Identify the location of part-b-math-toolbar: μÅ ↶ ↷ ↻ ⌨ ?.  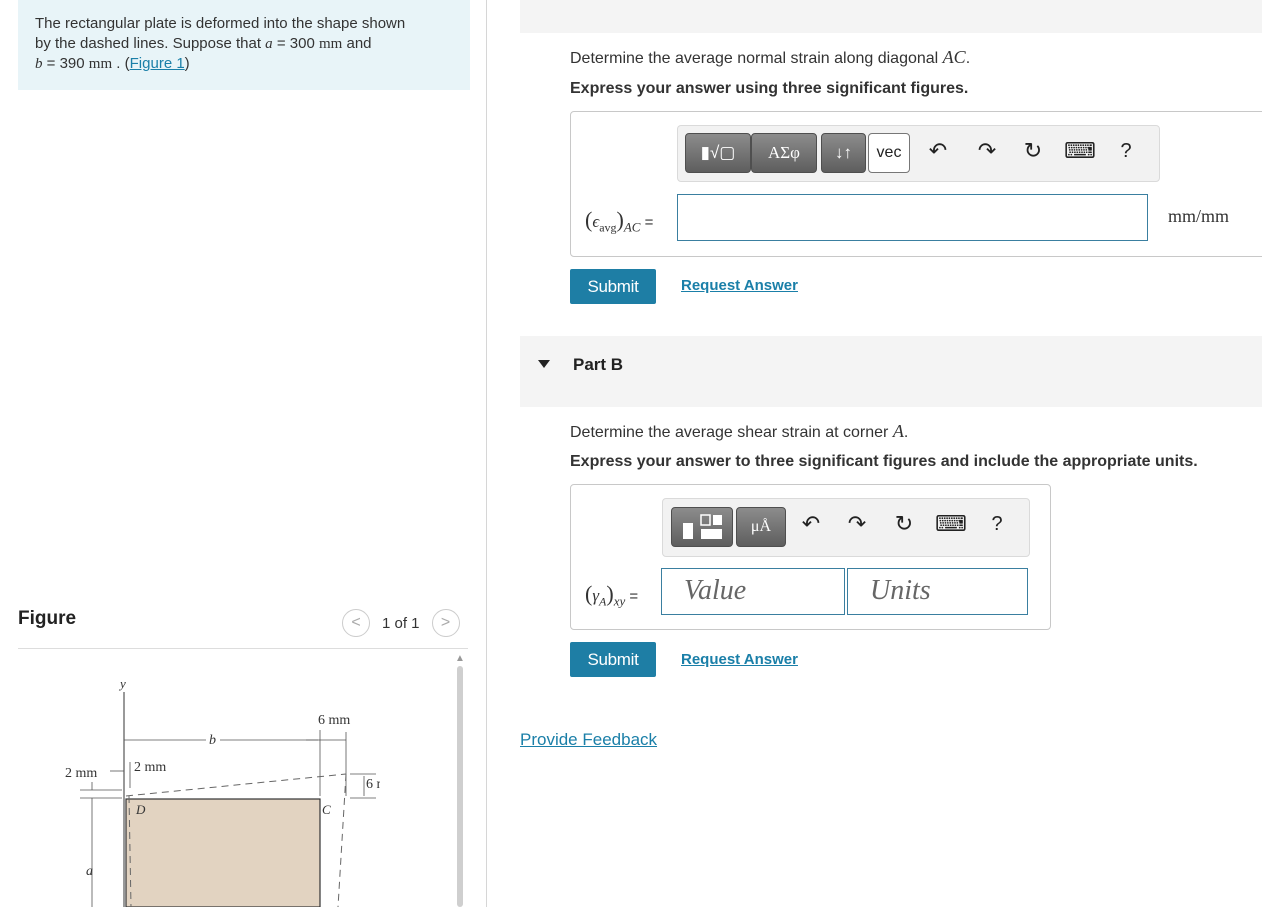
(846, 527).